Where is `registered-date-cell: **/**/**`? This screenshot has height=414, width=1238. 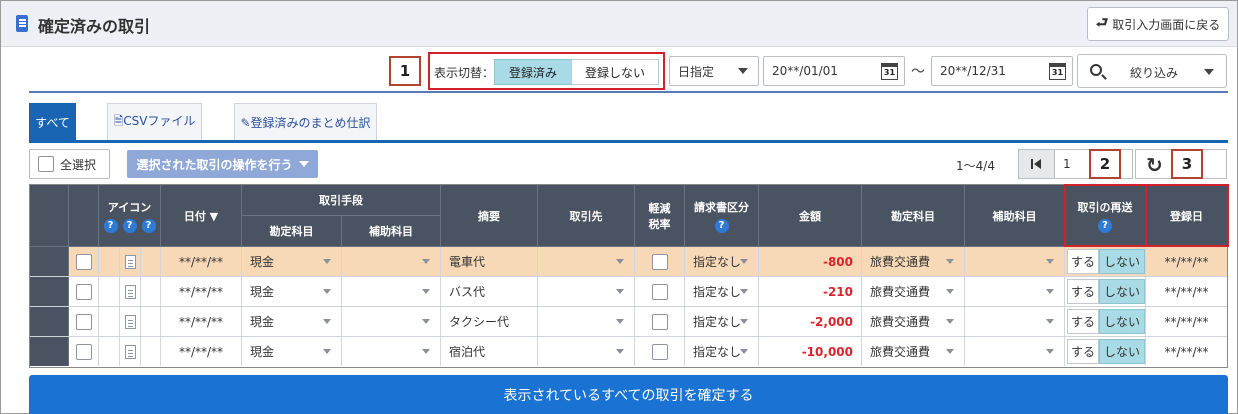
registered-date-cell: **/**/** is located at coordinates (1186, 351).